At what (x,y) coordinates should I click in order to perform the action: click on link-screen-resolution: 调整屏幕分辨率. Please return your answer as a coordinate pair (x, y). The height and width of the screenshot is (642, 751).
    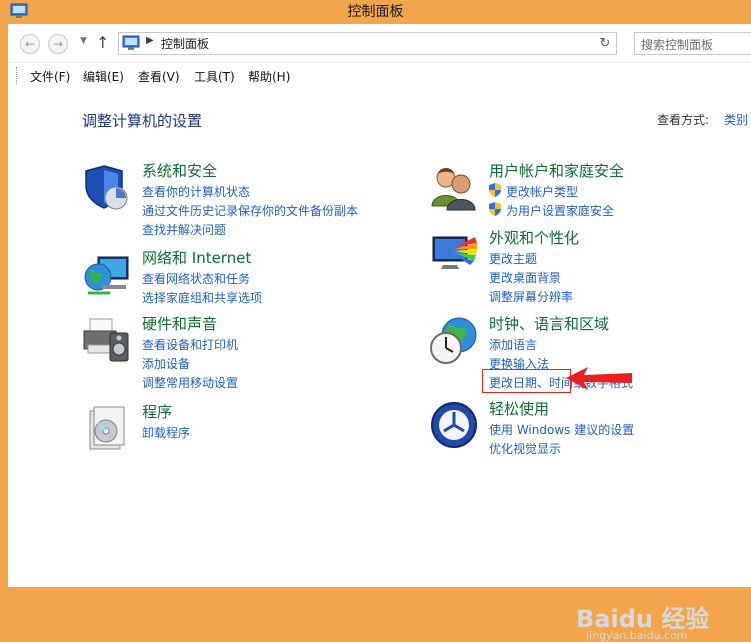
    Looking at the image, I should click on (531, 296).